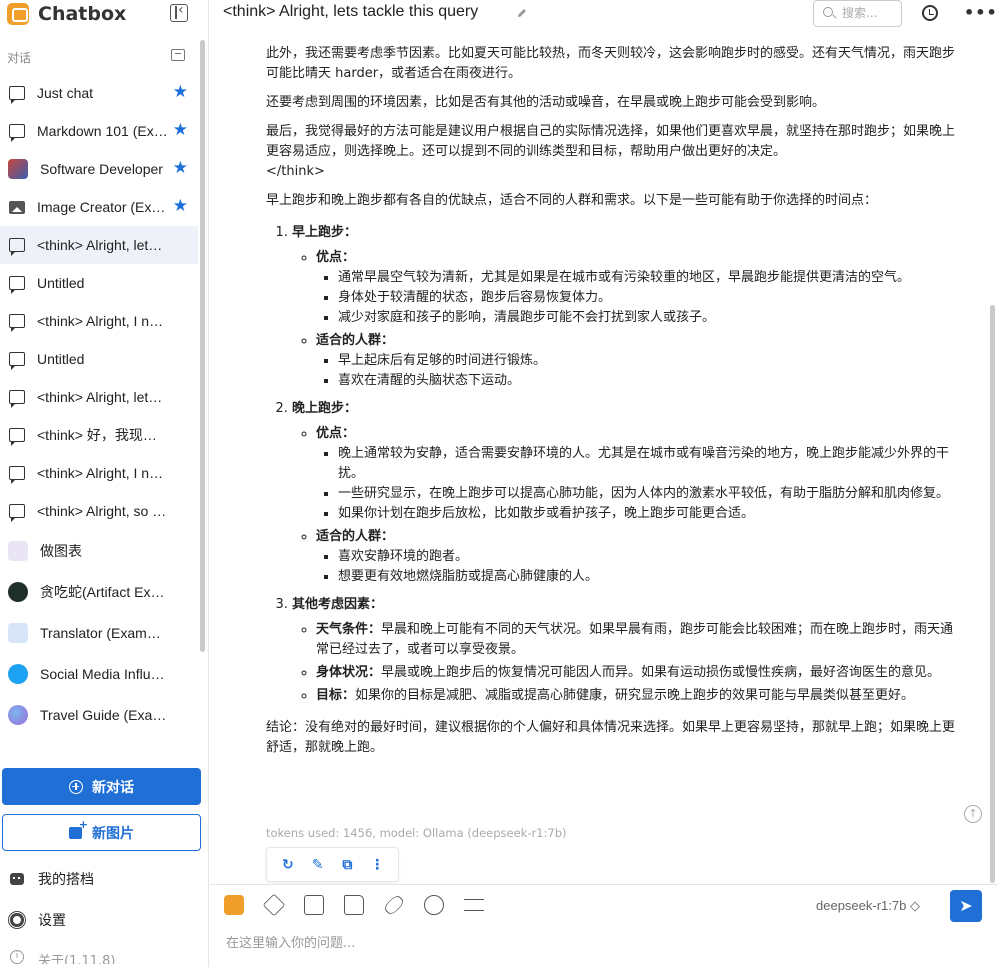  What do you see at coordinates (604, 925) in the screenshot?
I see `input-area: deepseek-r1:7b ◇ ➤` at bounding box center [604, 925].